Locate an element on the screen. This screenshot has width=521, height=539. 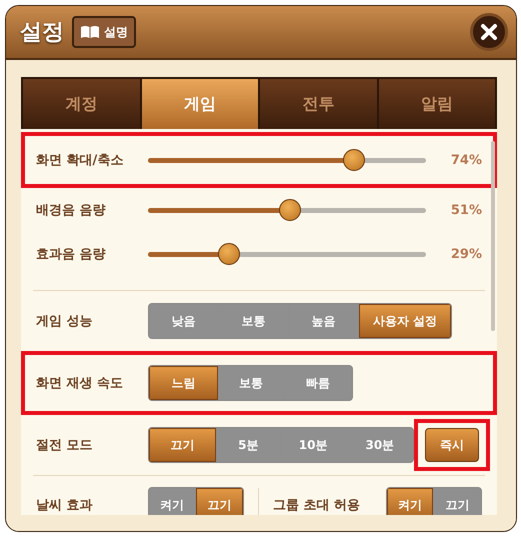
setting-label: 절전 모드 is located at coordinates (65, 445).